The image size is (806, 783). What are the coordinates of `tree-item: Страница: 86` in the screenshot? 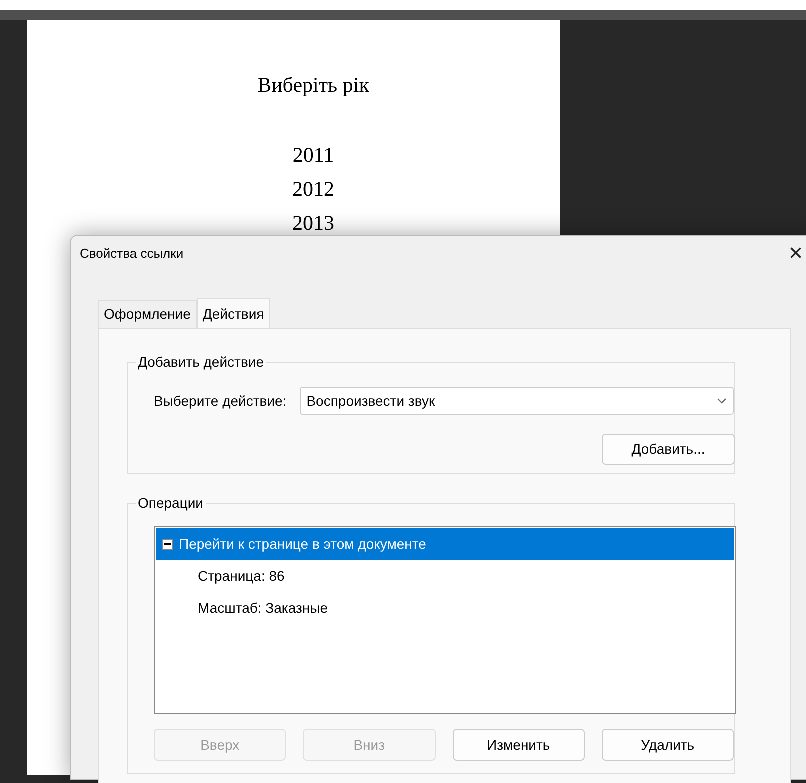 It's located at (445, 576).